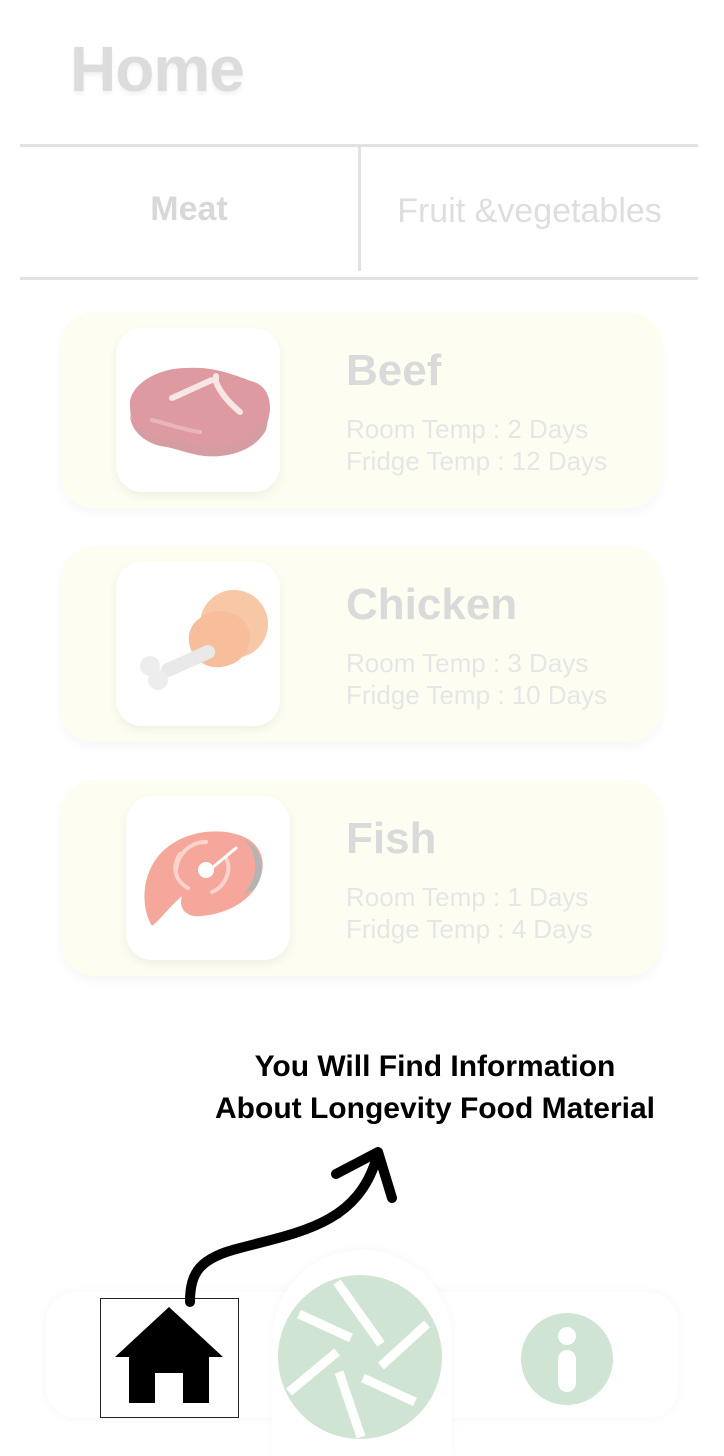 This screenshot has height=1456, width=724. I want to click on tab-fruit-label-line2: vegetables, so click(579, 211).